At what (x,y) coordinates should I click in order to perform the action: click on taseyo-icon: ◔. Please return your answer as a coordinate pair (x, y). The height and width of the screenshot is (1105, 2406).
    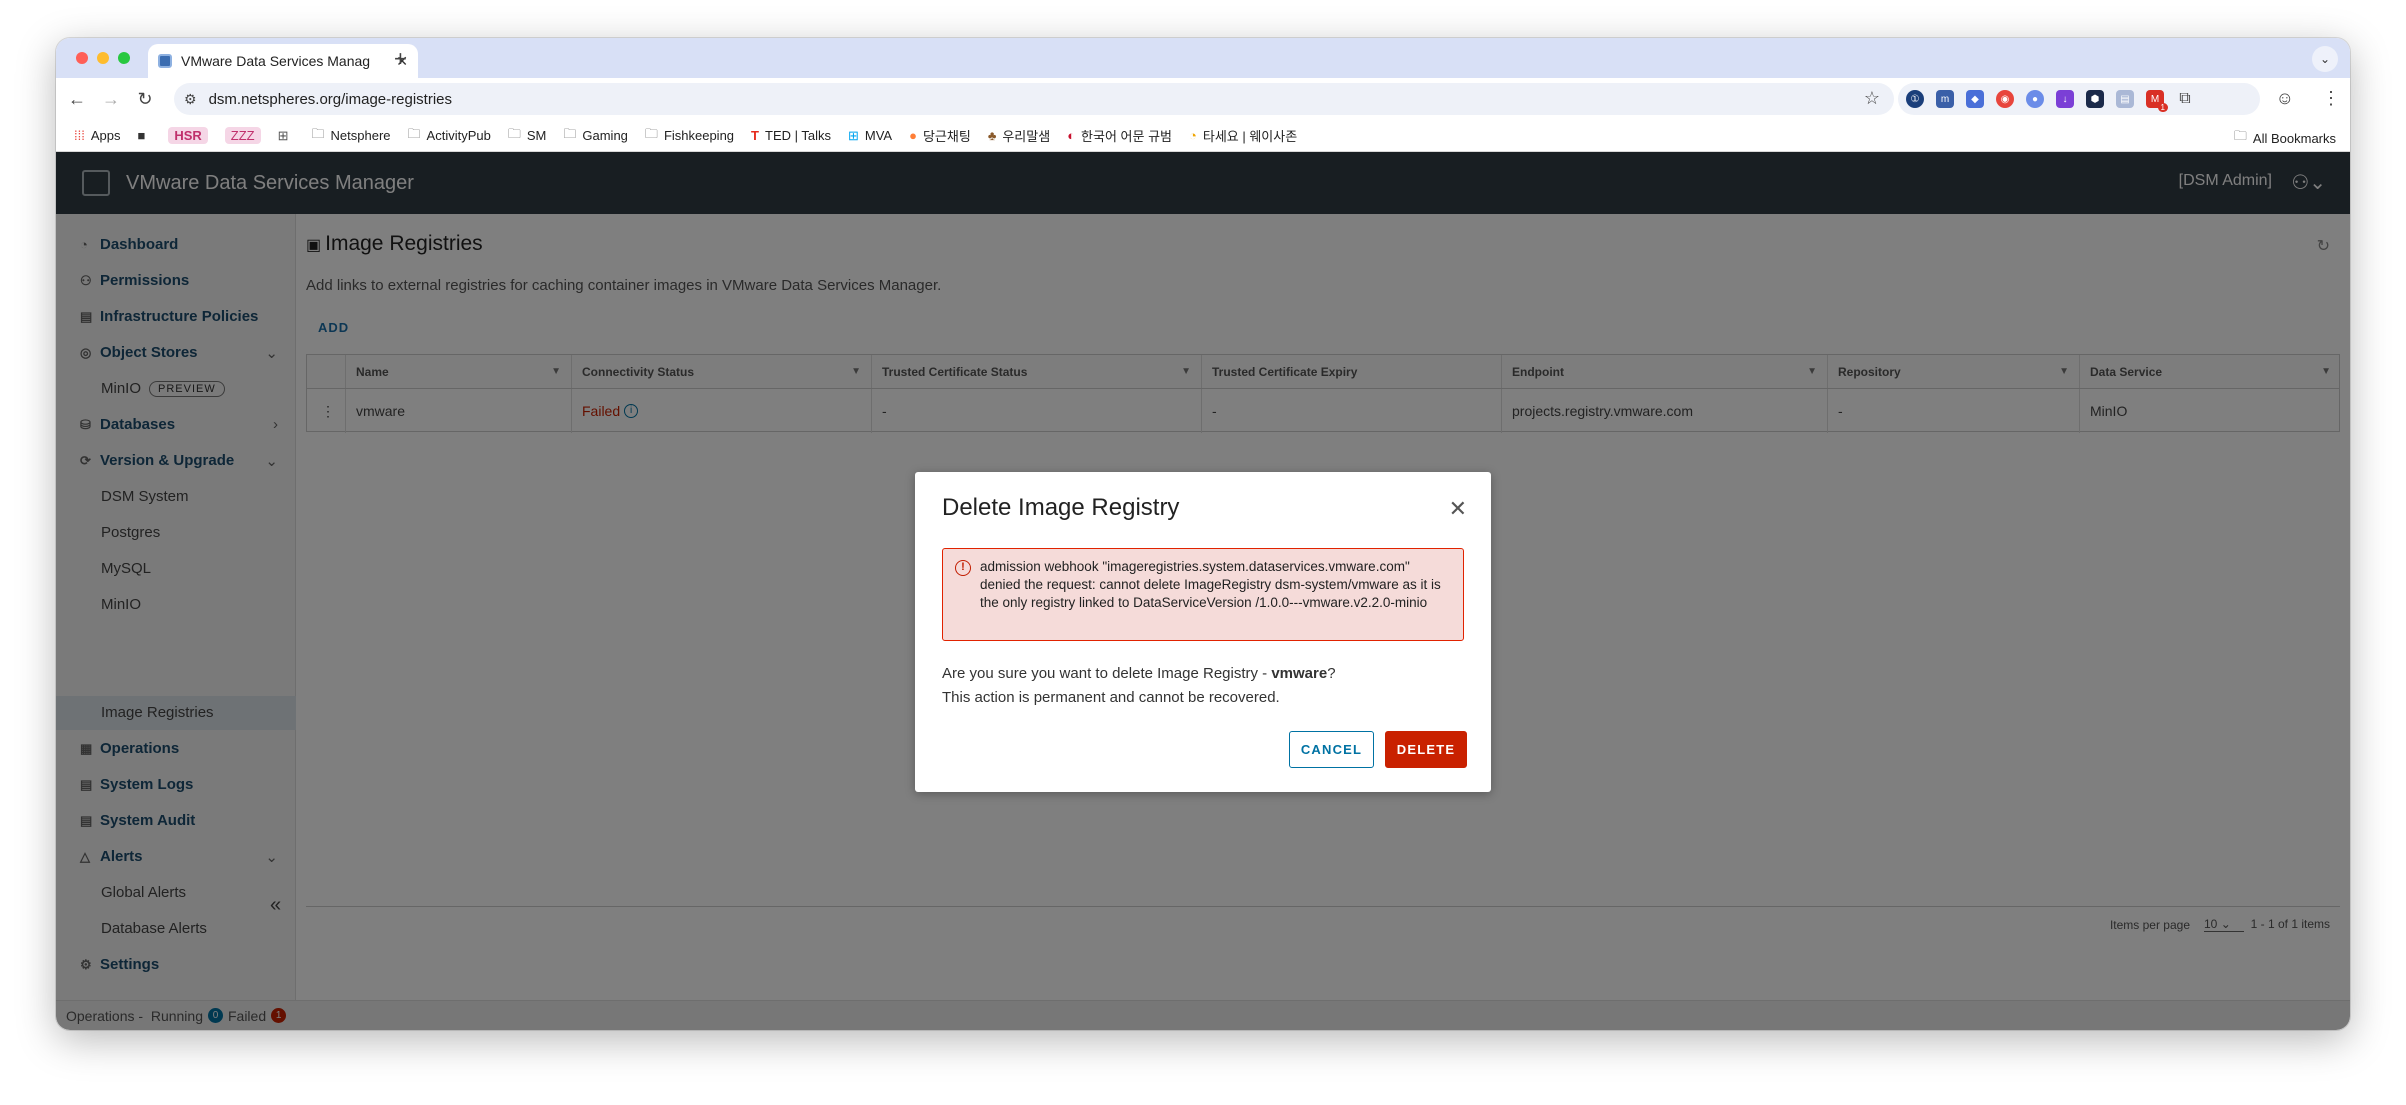
    Looking at the image, I should click on (1193, 135).